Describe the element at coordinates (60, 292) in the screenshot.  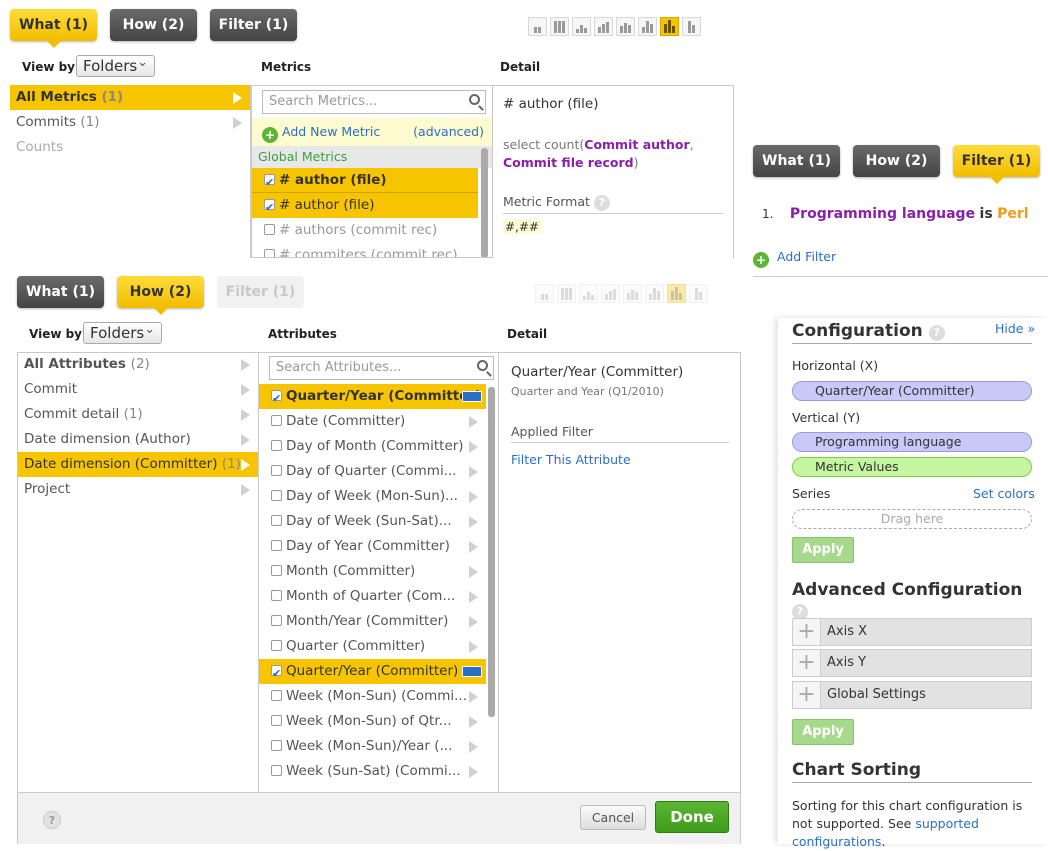
I see `tab-what-bottom: What (1)` at that location.